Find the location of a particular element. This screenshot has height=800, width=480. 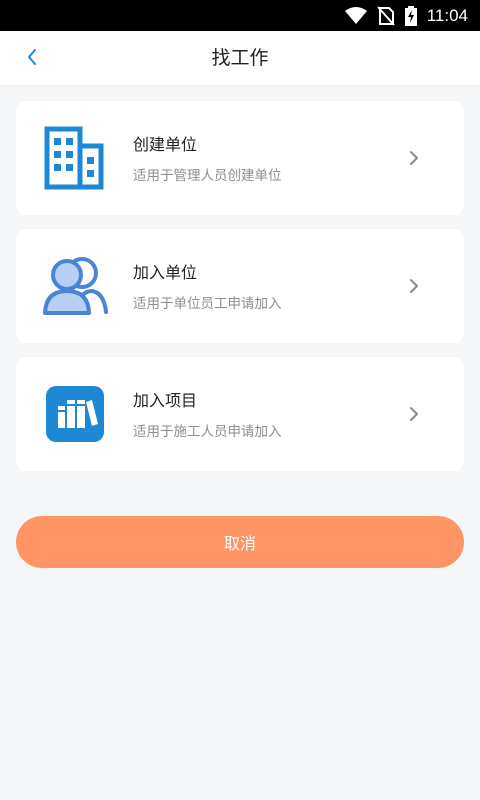

cancel-button: 取消 is located at coordinates (240, 542).